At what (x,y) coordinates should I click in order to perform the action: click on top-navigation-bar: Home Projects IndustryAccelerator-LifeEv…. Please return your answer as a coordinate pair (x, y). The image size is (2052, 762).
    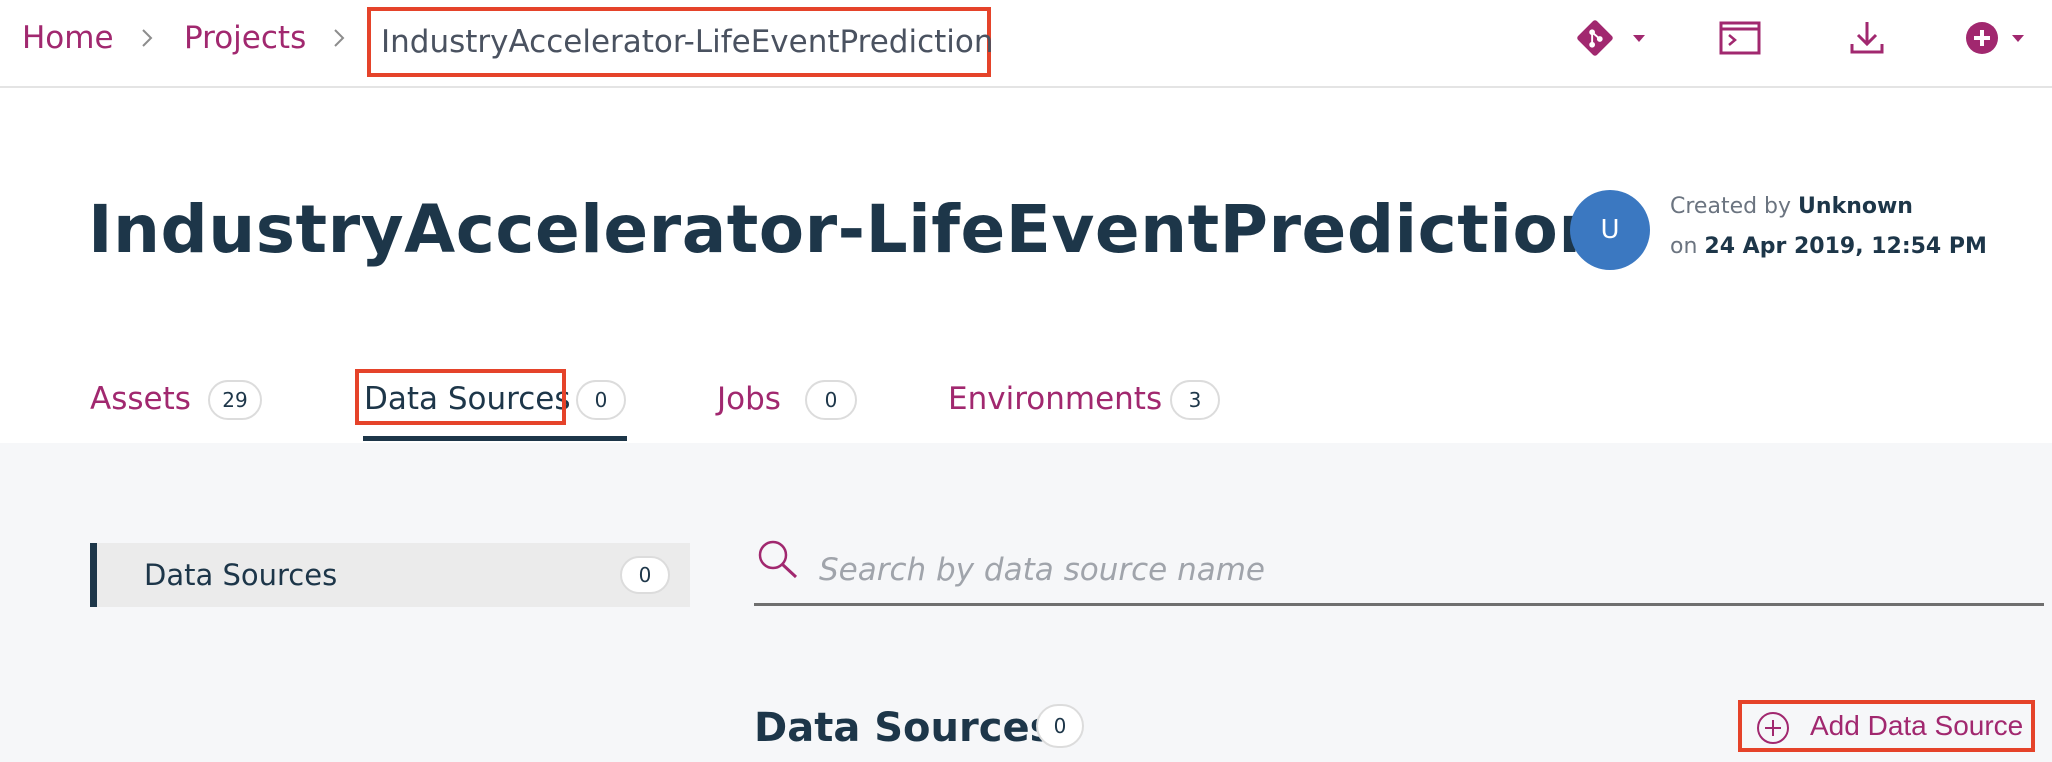
    Looking at the image, I should click on (1026, 44).